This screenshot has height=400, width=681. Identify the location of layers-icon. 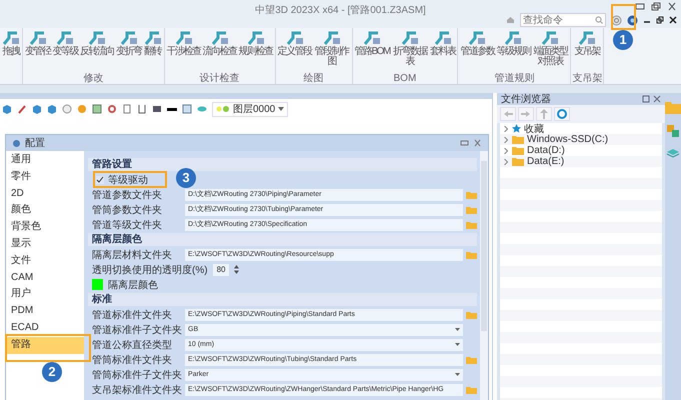
(673, 153).